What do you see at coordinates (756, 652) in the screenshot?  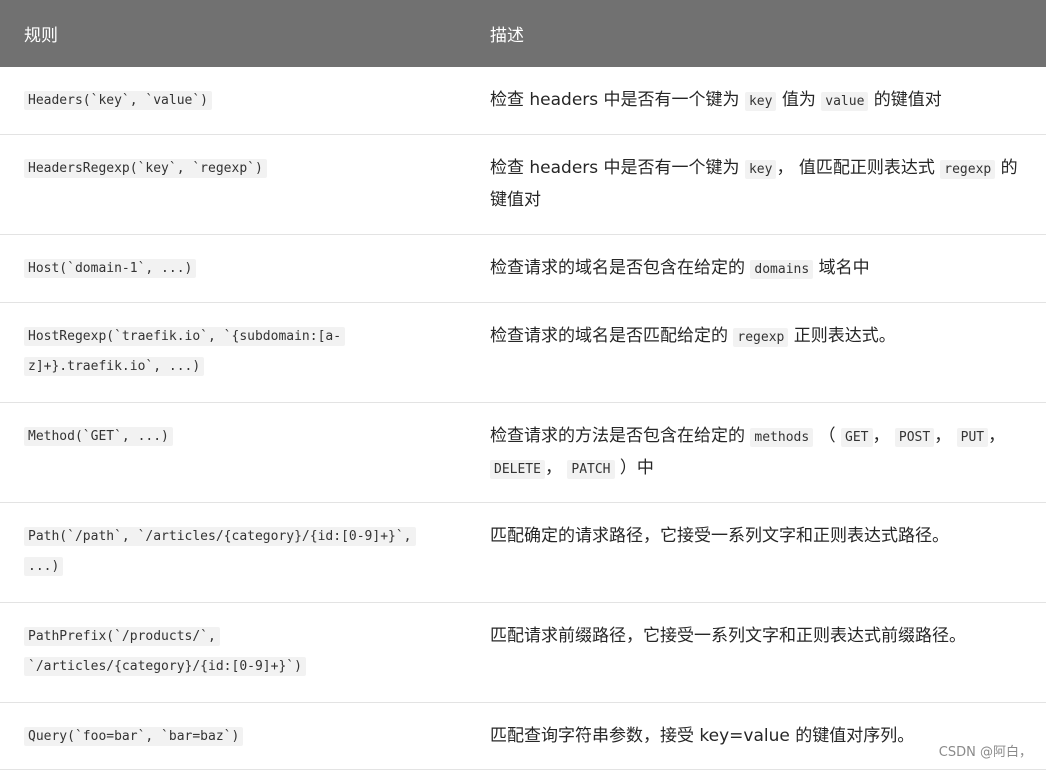 I see `description-cell: 匹配请求前缀路径，它接受一系列文字和正则表达式前缀路径。` at bounding box center [756, 652].